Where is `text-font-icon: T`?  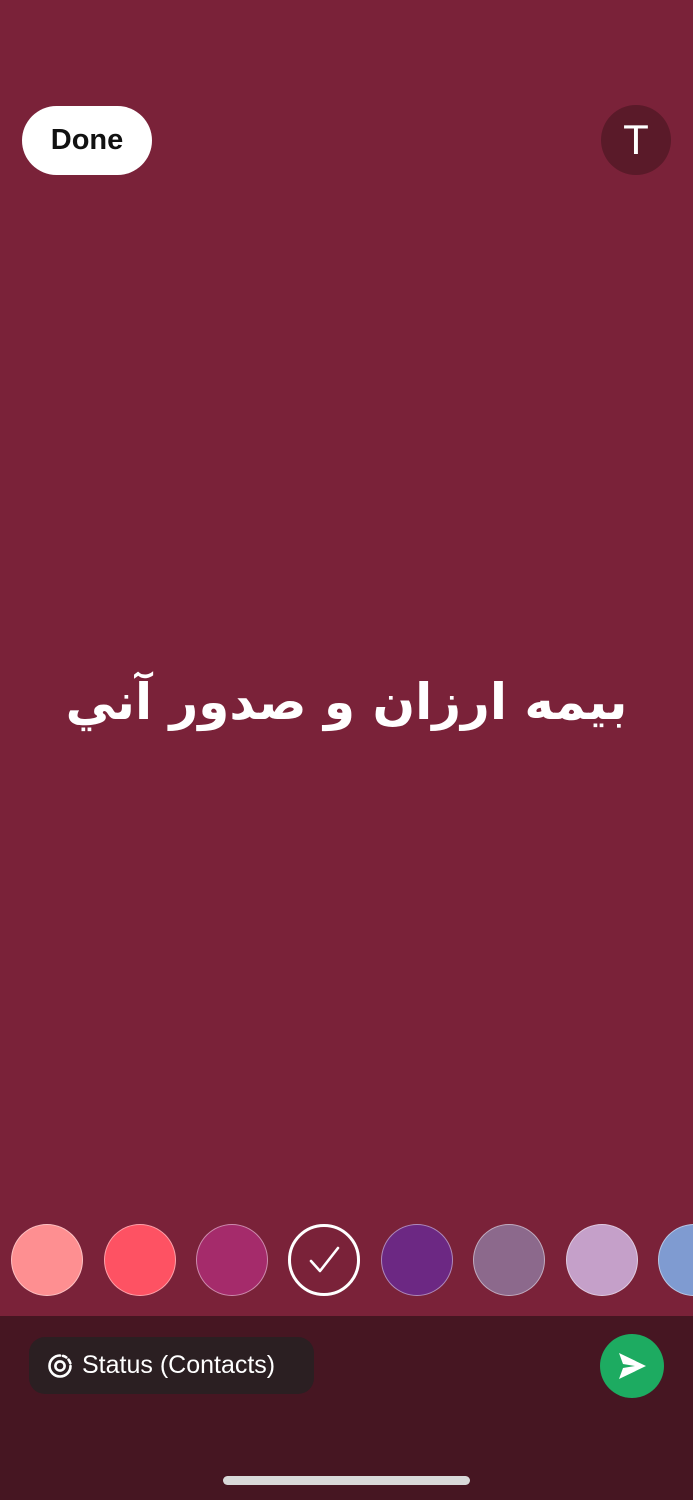
text-font-icon: T is located at coordinates (636, 139).